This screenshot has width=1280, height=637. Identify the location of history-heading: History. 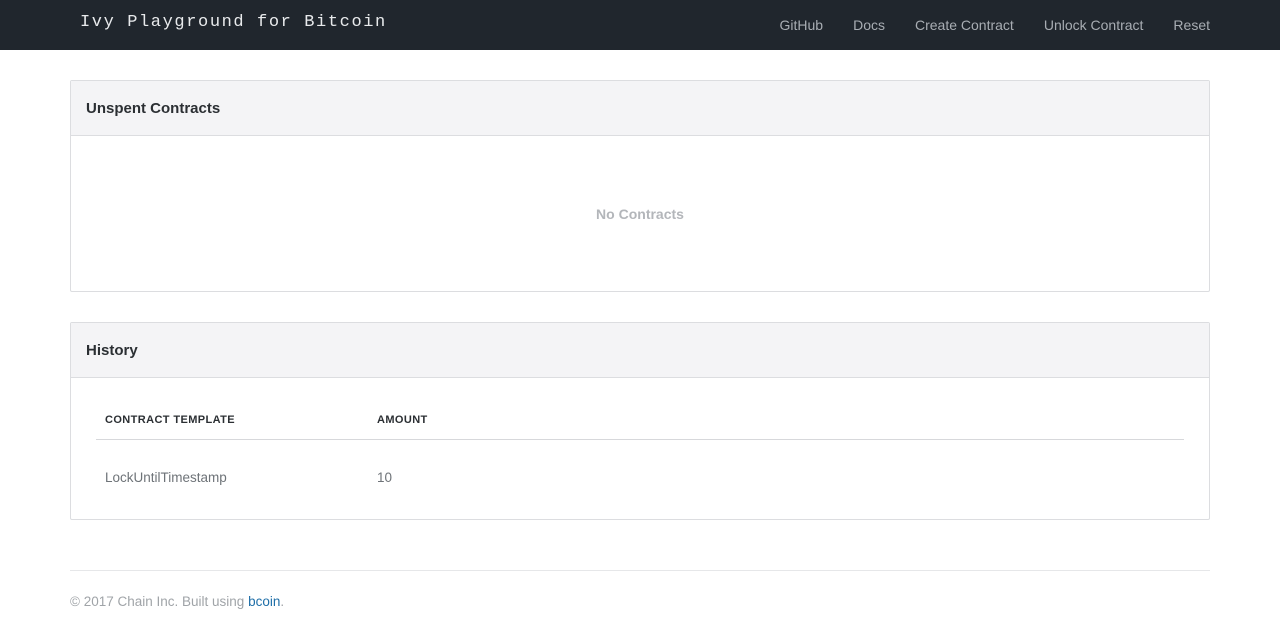
(640, 350).